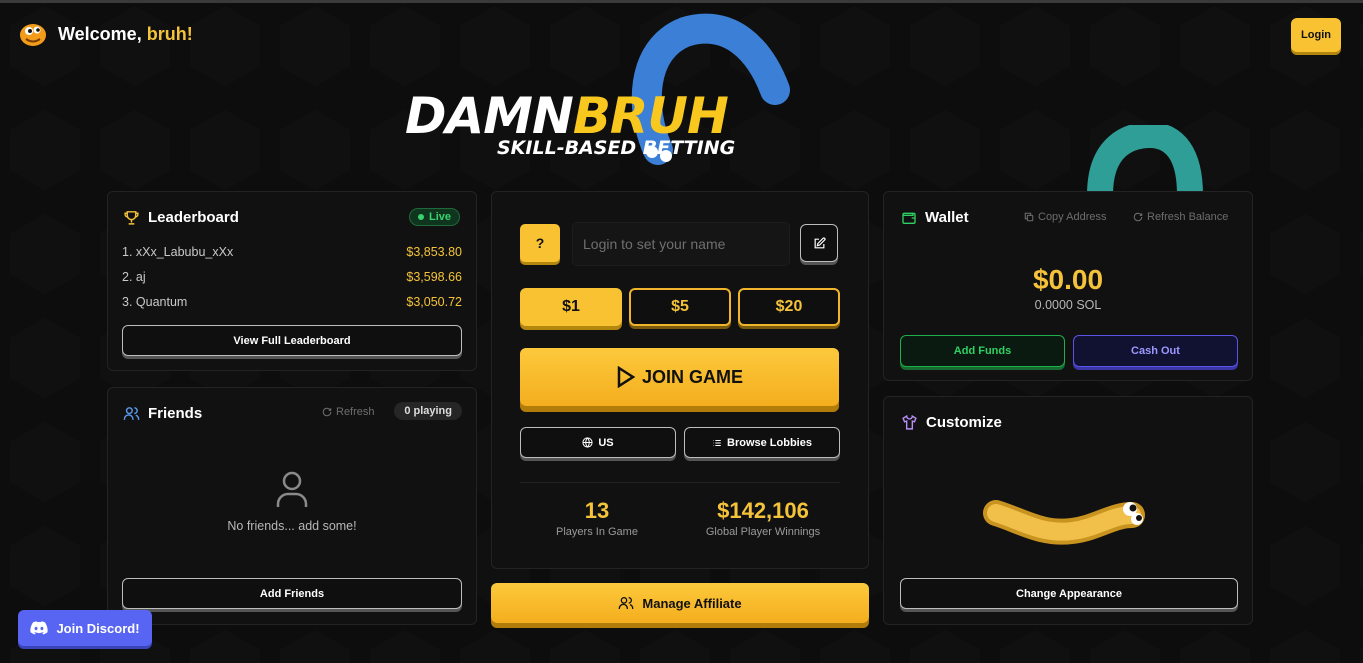  What do you see at coordinates (1064, 522) in the screenshot?
I see `snake-skin-preview` at bounding box center [1064, 522].